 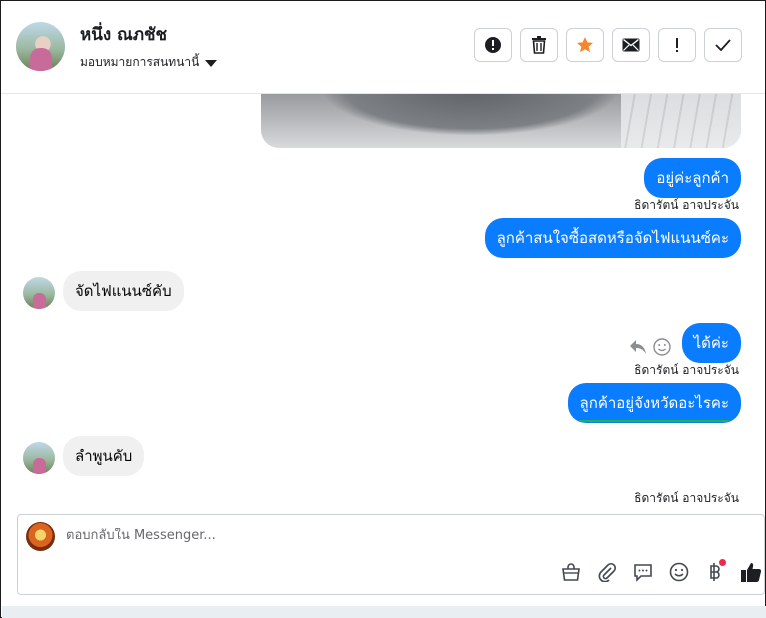 What do you see at coordinates (104, 456) in the screenshot?
I see `message-bubble-in: ลำพูนคับ` at bounding box center [104, 456].